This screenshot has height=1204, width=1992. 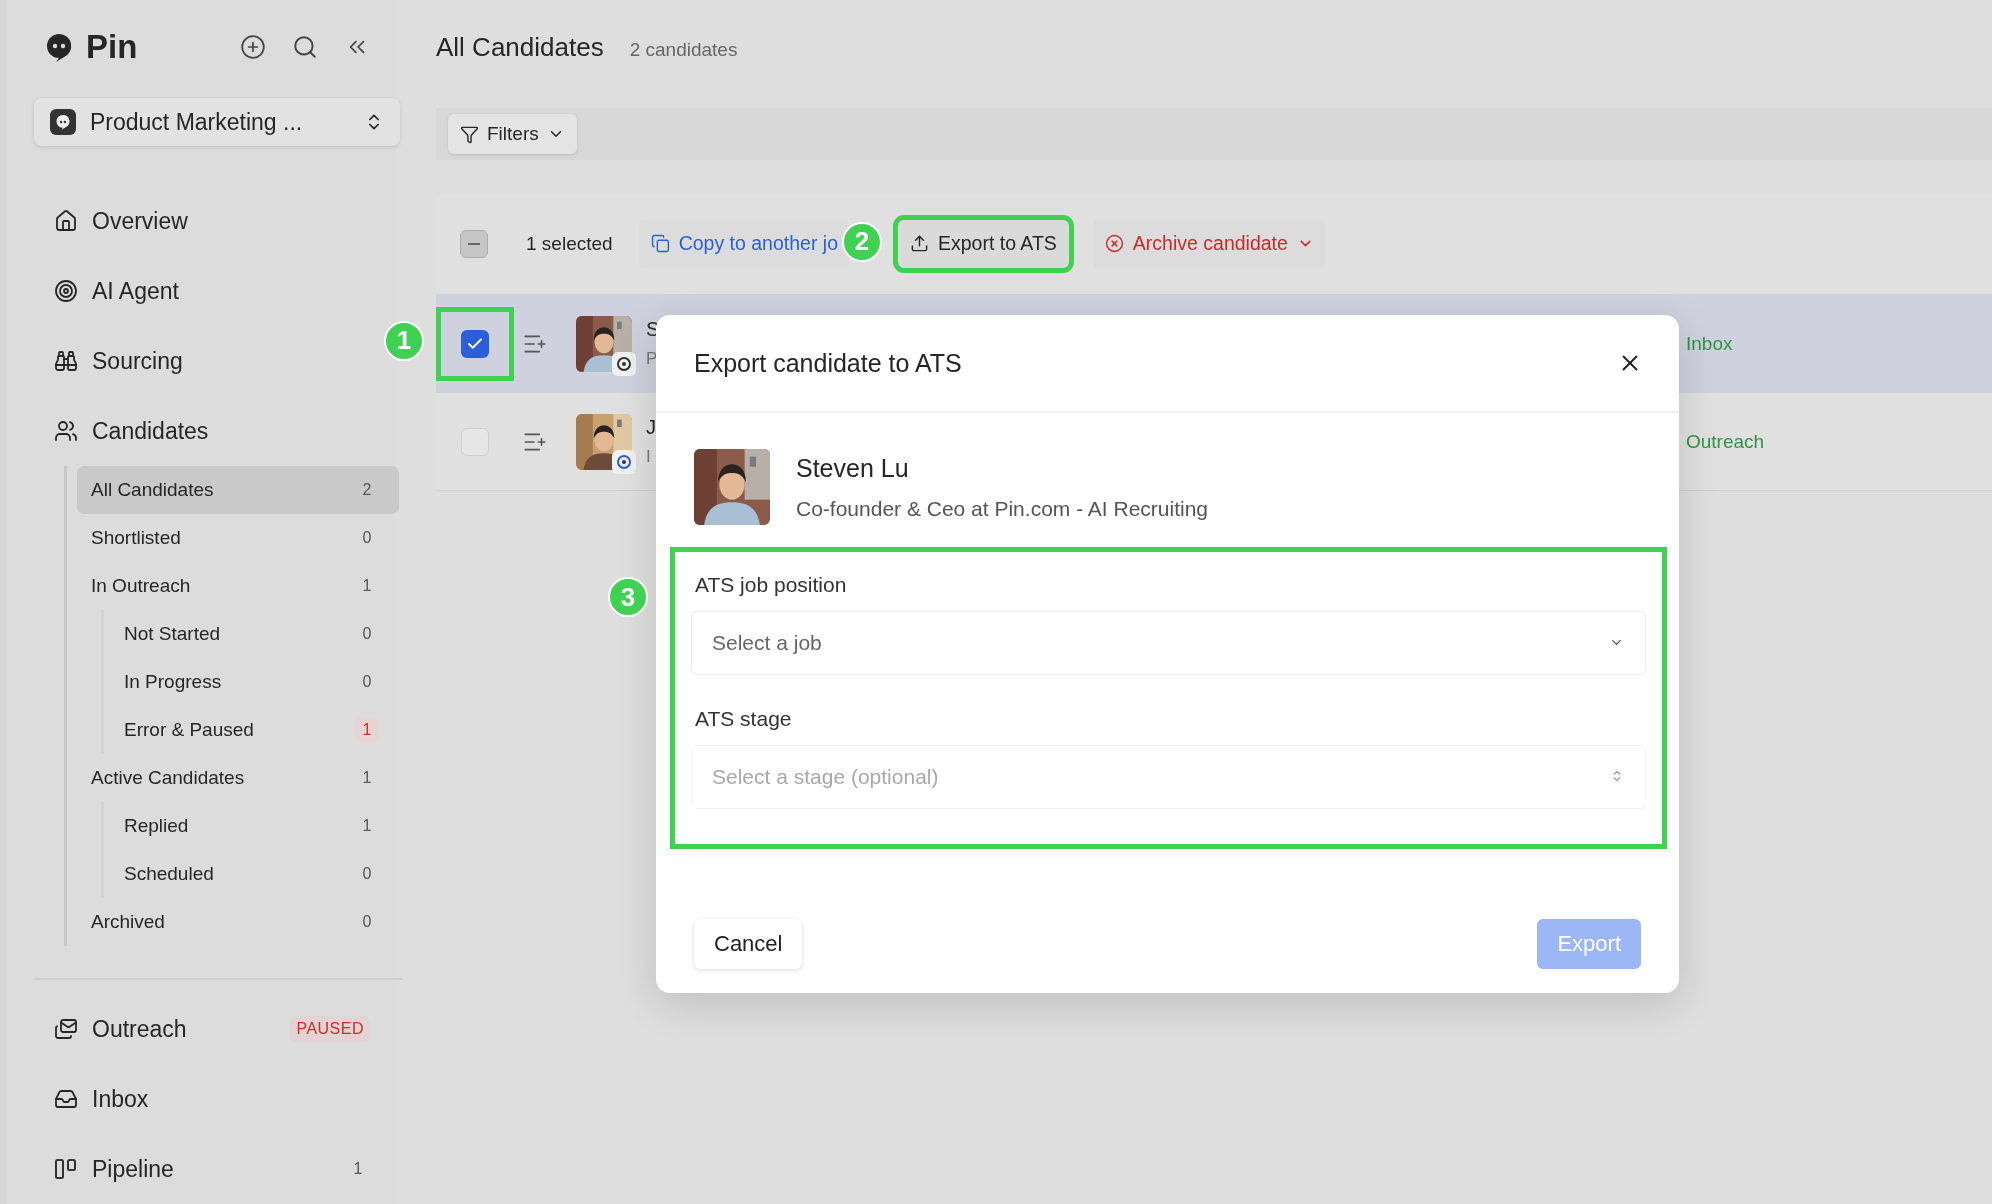 I want to click on sidebar-item: In Outreach 1, so click(x=238, y=586).